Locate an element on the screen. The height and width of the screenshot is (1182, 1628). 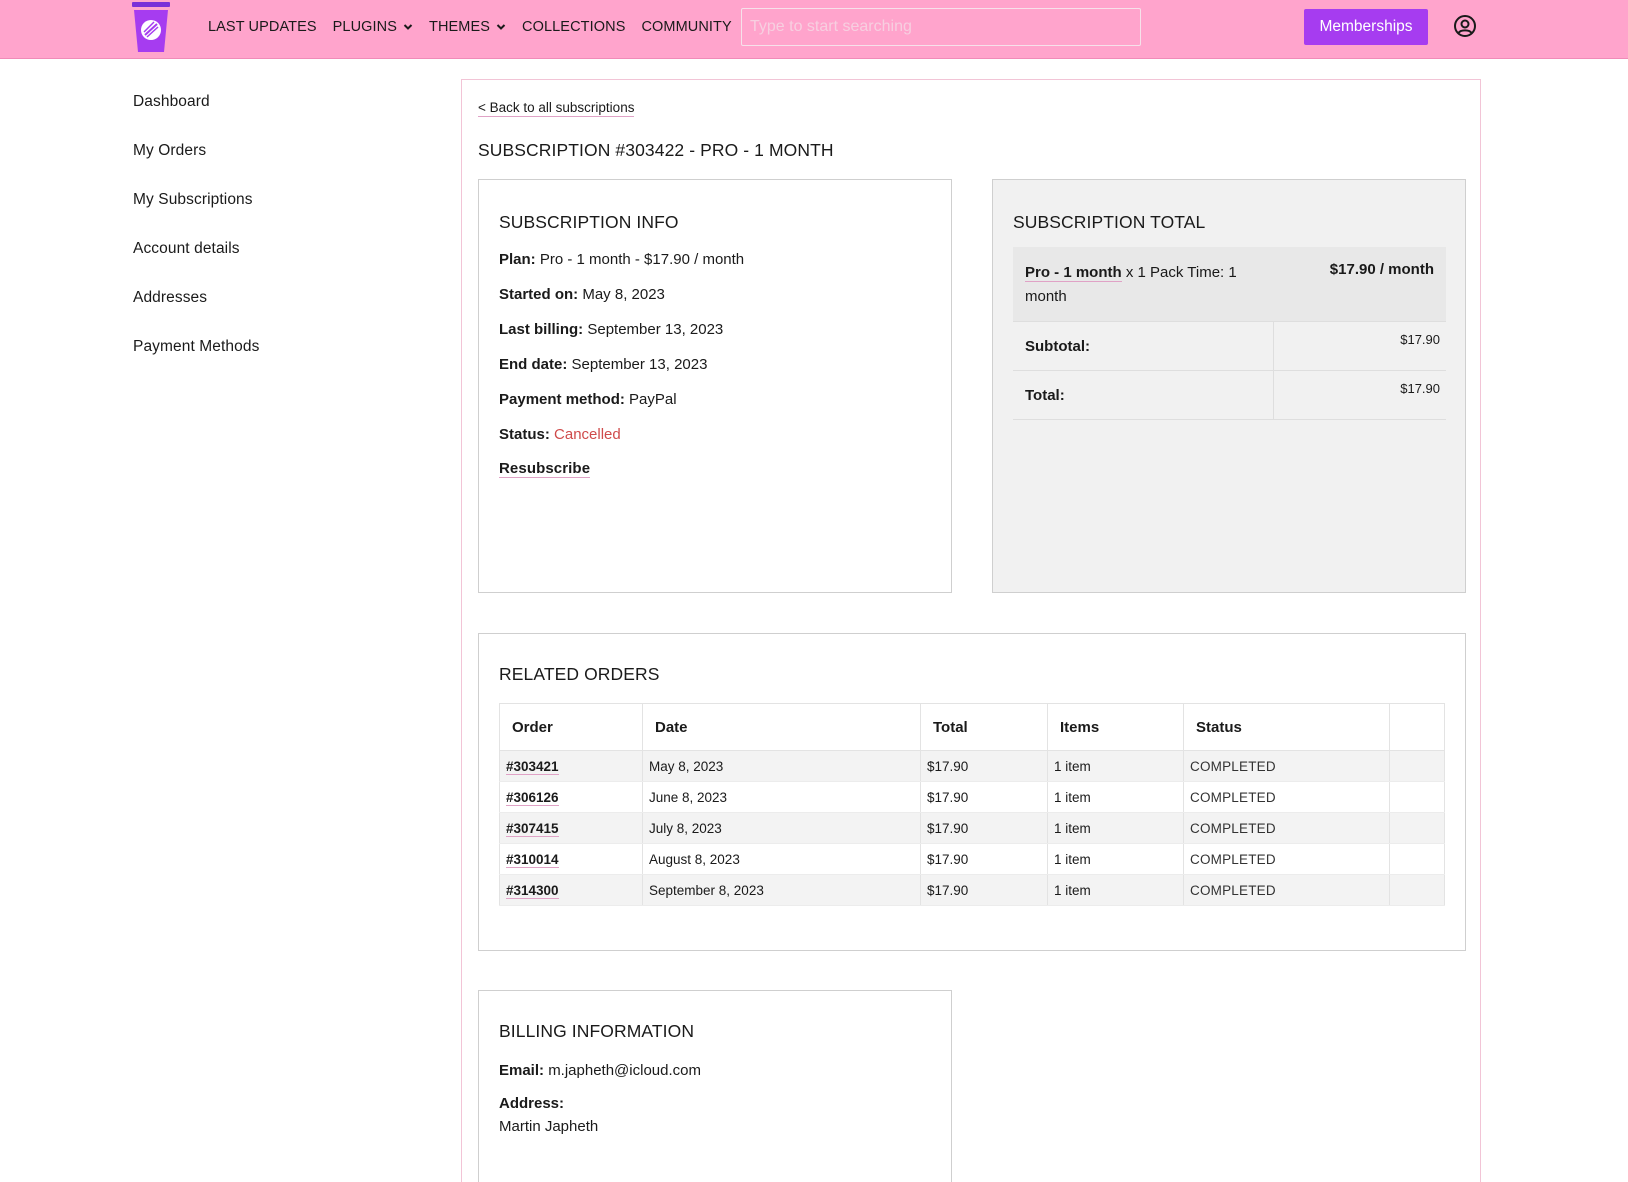
nav-themes: THEMES is located at coordinates (467, 27).